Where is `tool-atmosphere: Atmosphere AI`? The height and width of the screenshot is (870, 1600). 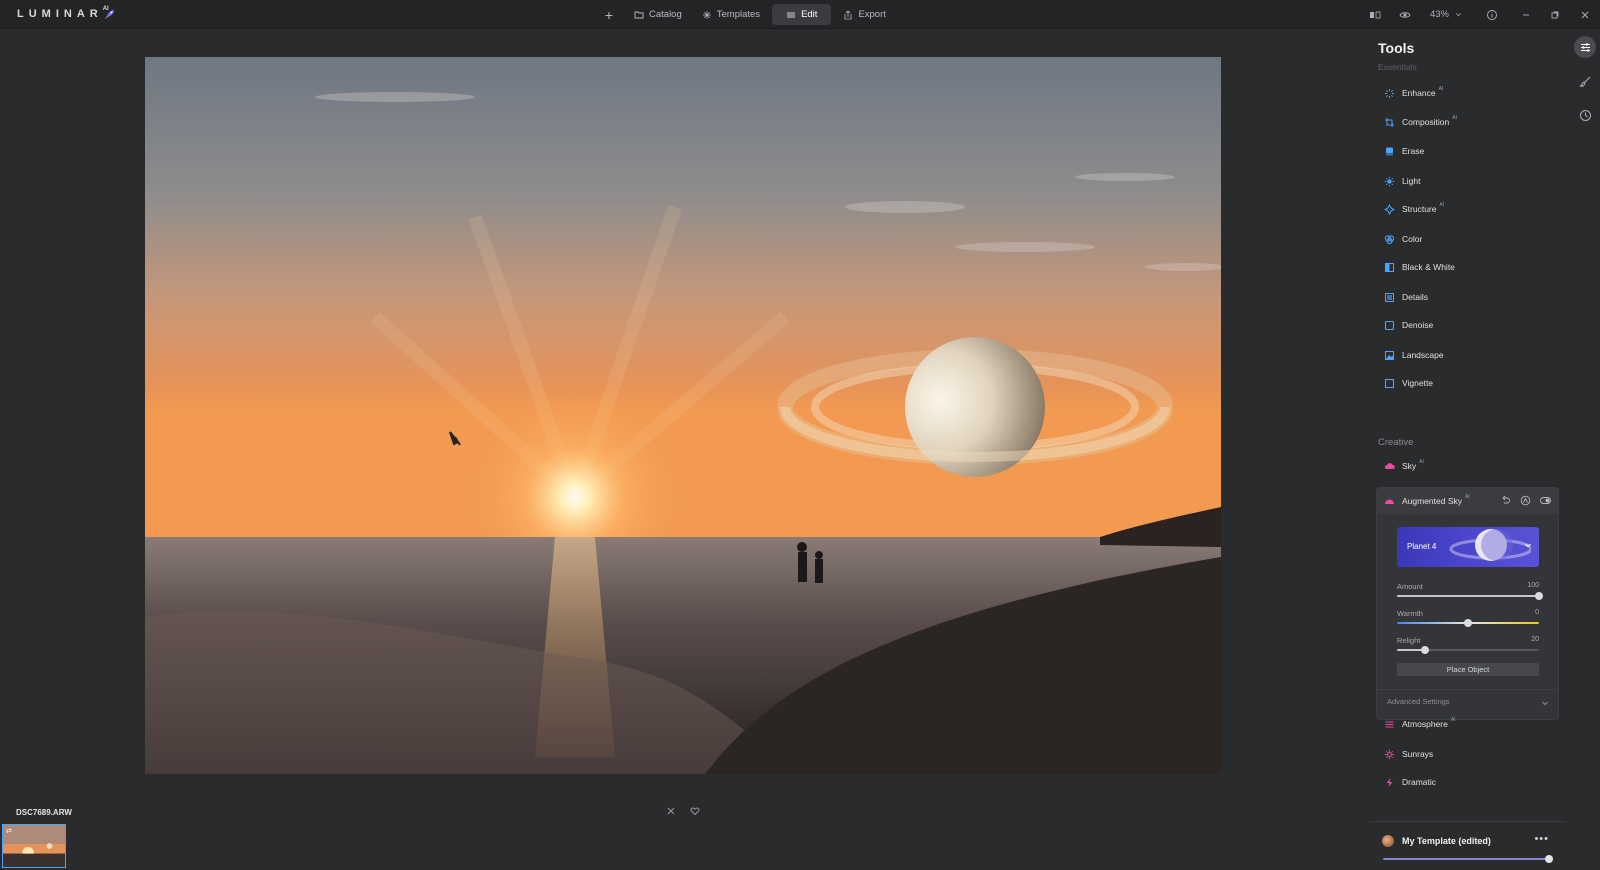 tool-atmosphere: Atmosphere AI is located at coordinates (1420, 724).